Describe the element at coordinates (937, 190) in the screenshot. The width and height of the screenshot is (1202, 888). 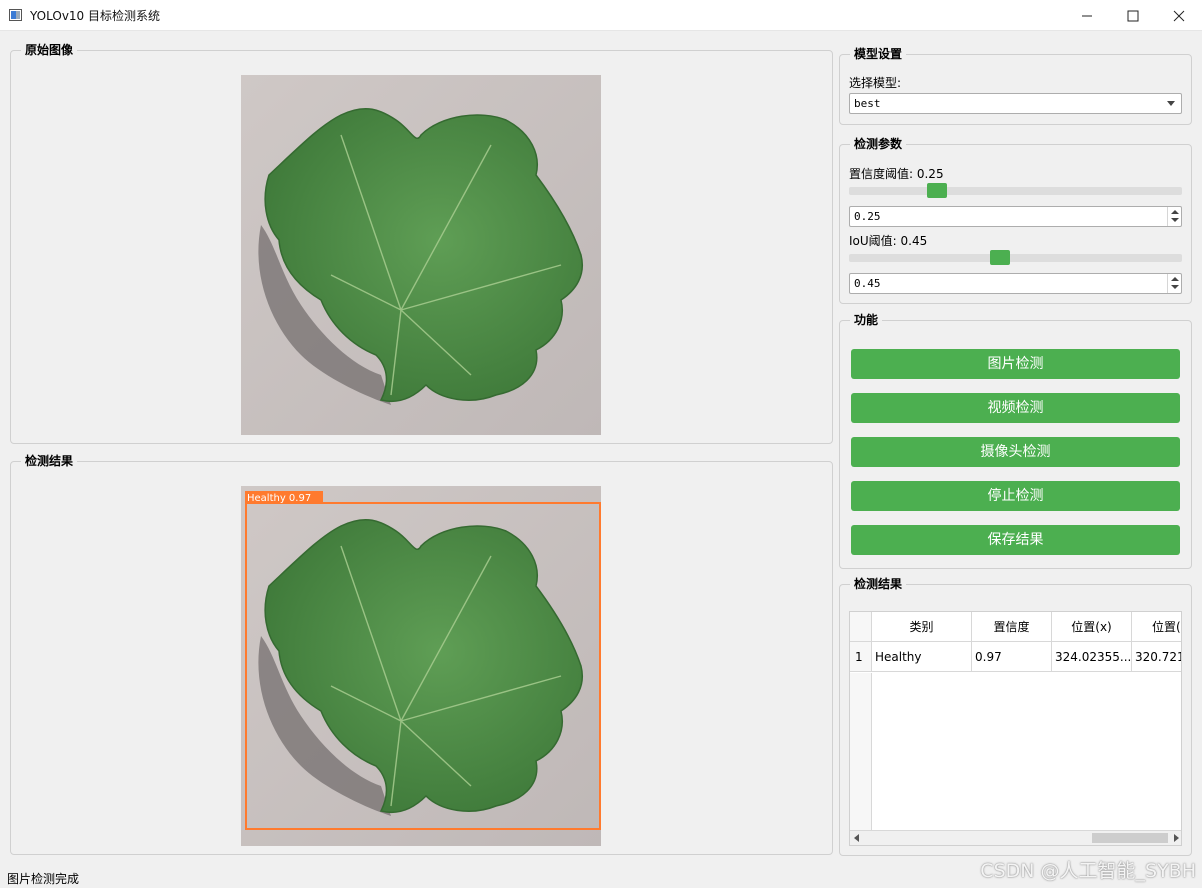
I see `conf-slider-handle` at that location.